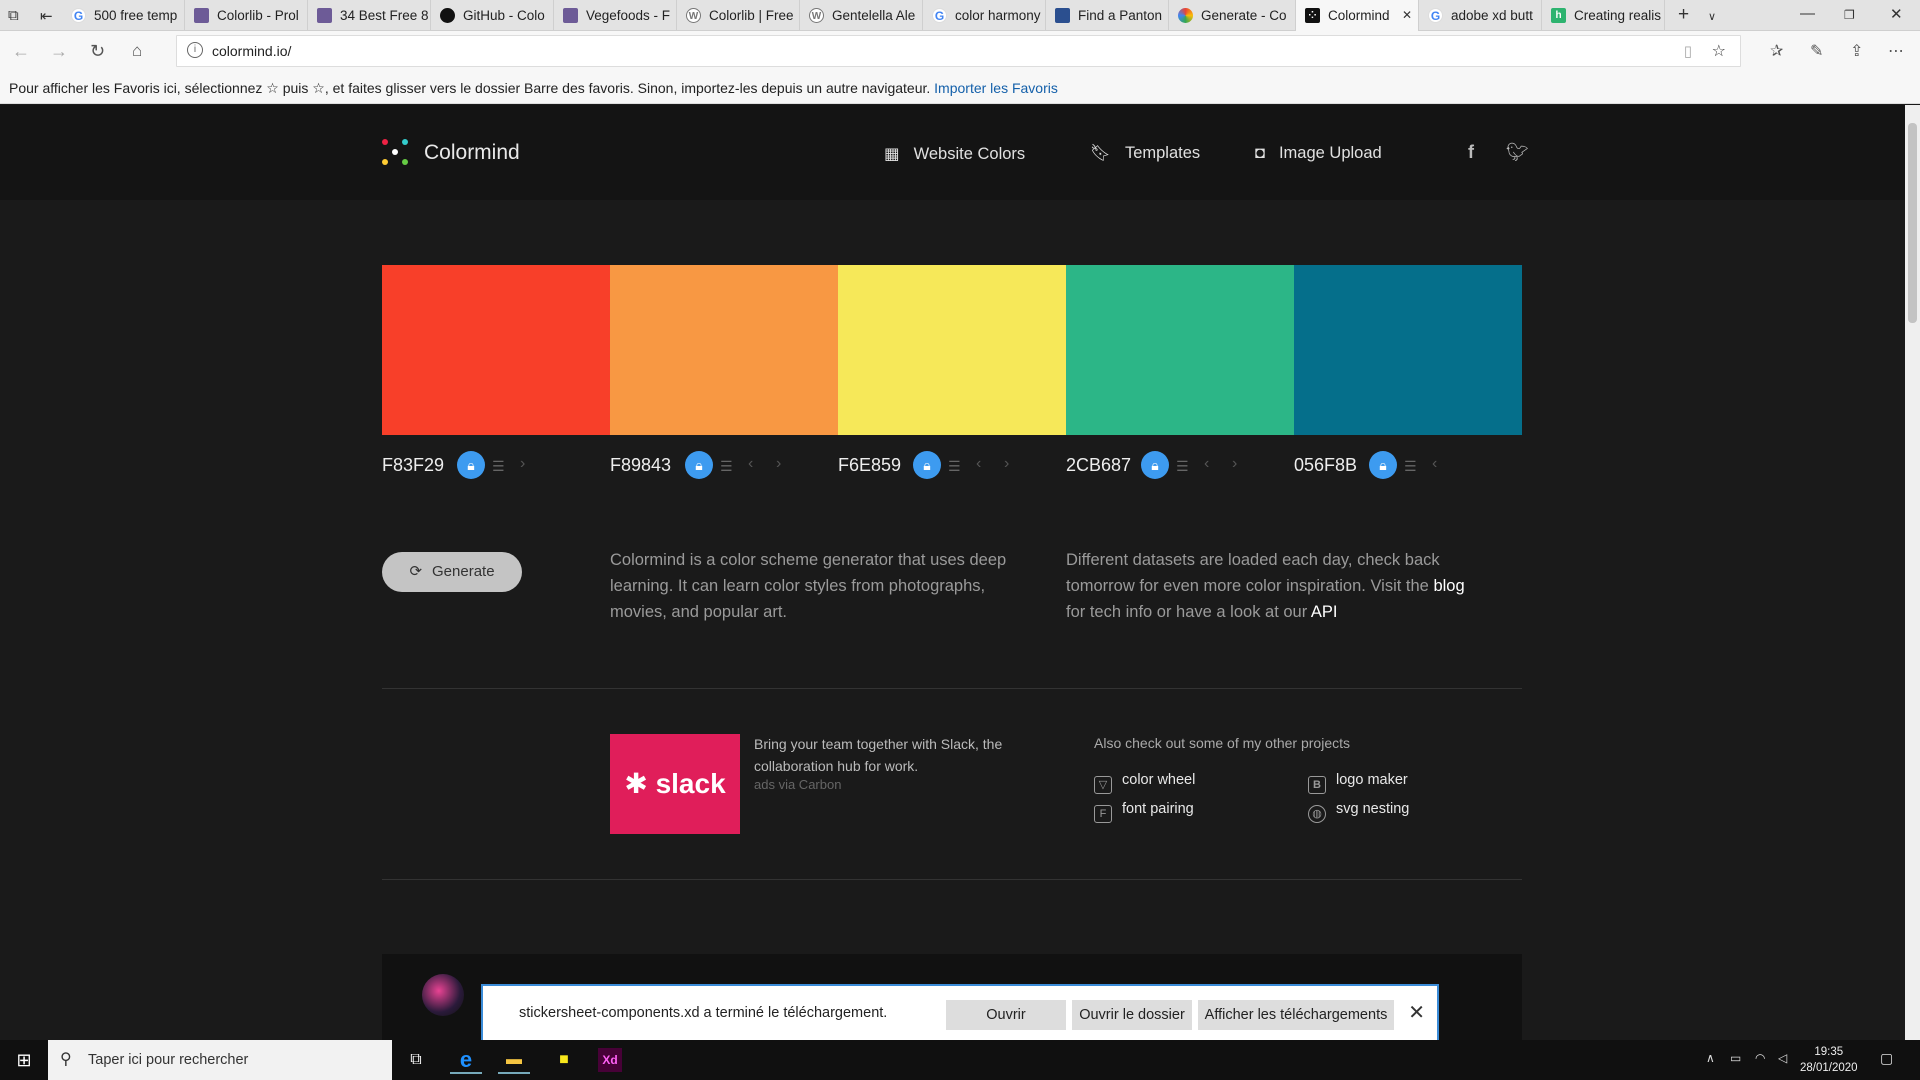 This screenshot has width=1920, height=1080. What do you see at coordinates (137, 51) in the screenshot?
I see `home-icon: ⌂` at bounding box center [137, 51].